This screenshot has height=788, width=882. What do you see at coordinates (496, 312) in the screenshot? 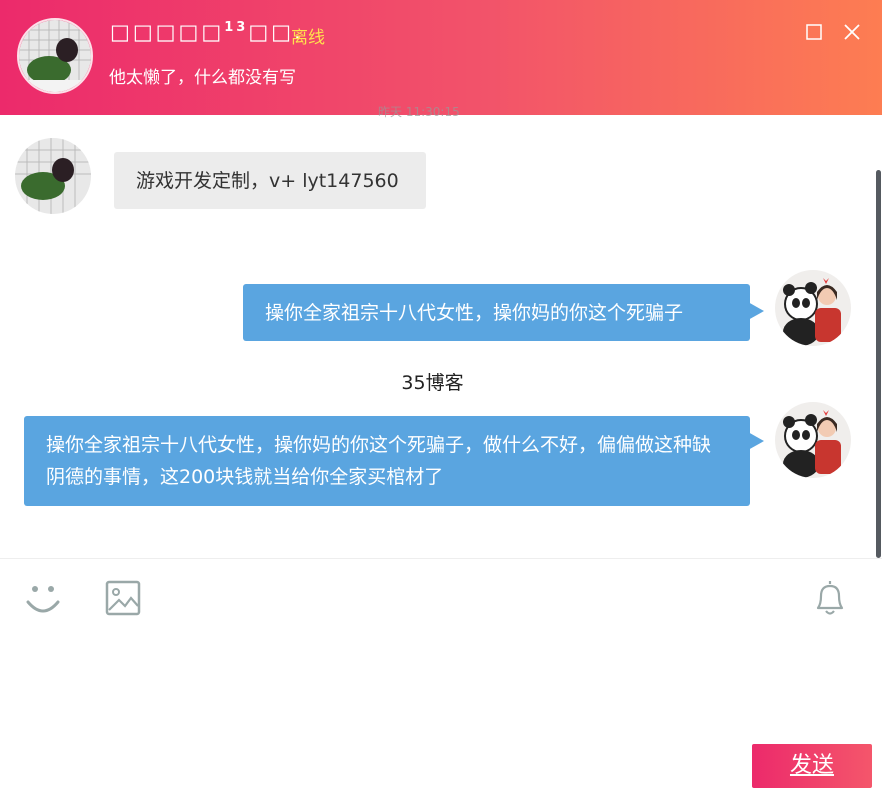
I see `message-bubble-outgoing: 操你全家祖宗十八代女性，操你妈的你这个死骗子` at bounding box center [496, 312].